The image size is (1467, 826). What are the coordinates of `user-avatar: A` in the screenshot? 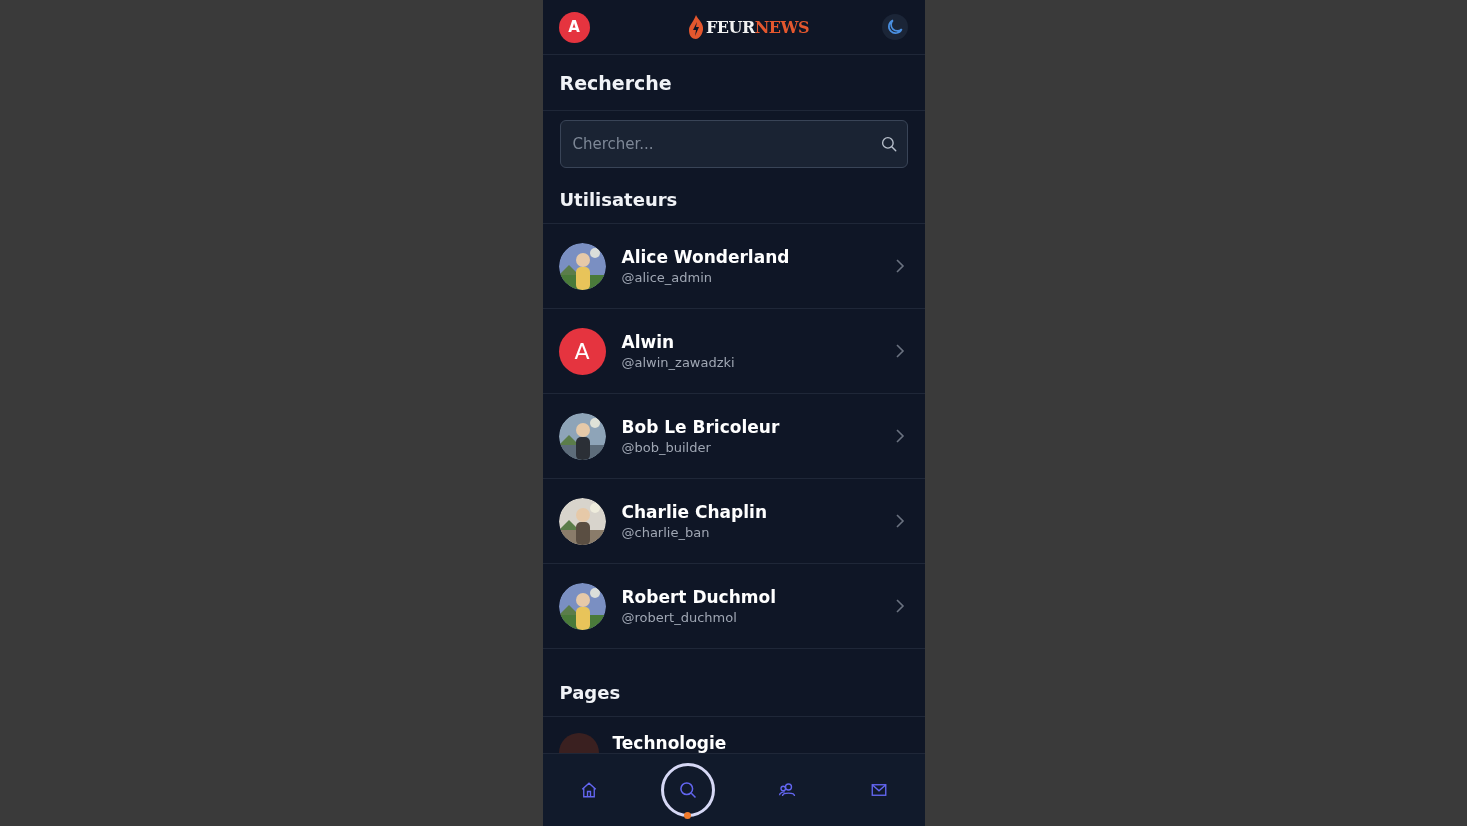 It's located at (582, 351).